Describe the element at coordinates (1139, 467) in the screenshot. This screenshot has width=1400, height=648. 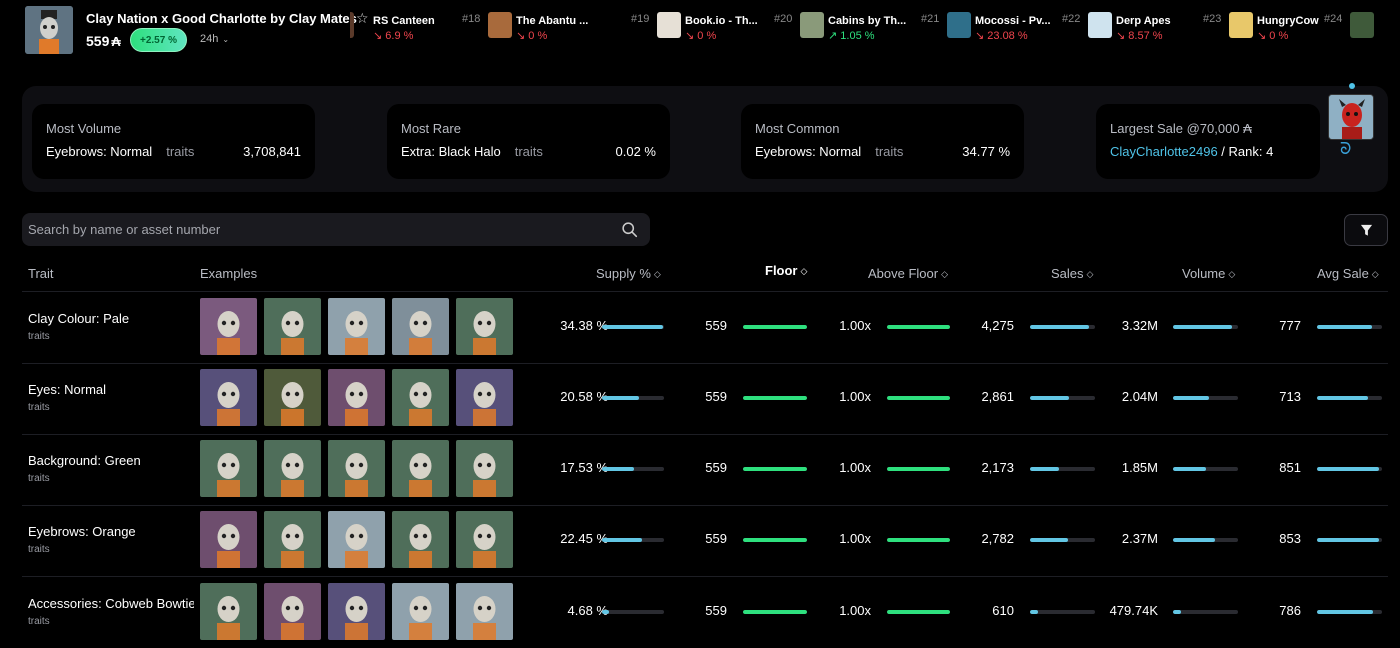
I see `volume-value: 1.85M` at that location.